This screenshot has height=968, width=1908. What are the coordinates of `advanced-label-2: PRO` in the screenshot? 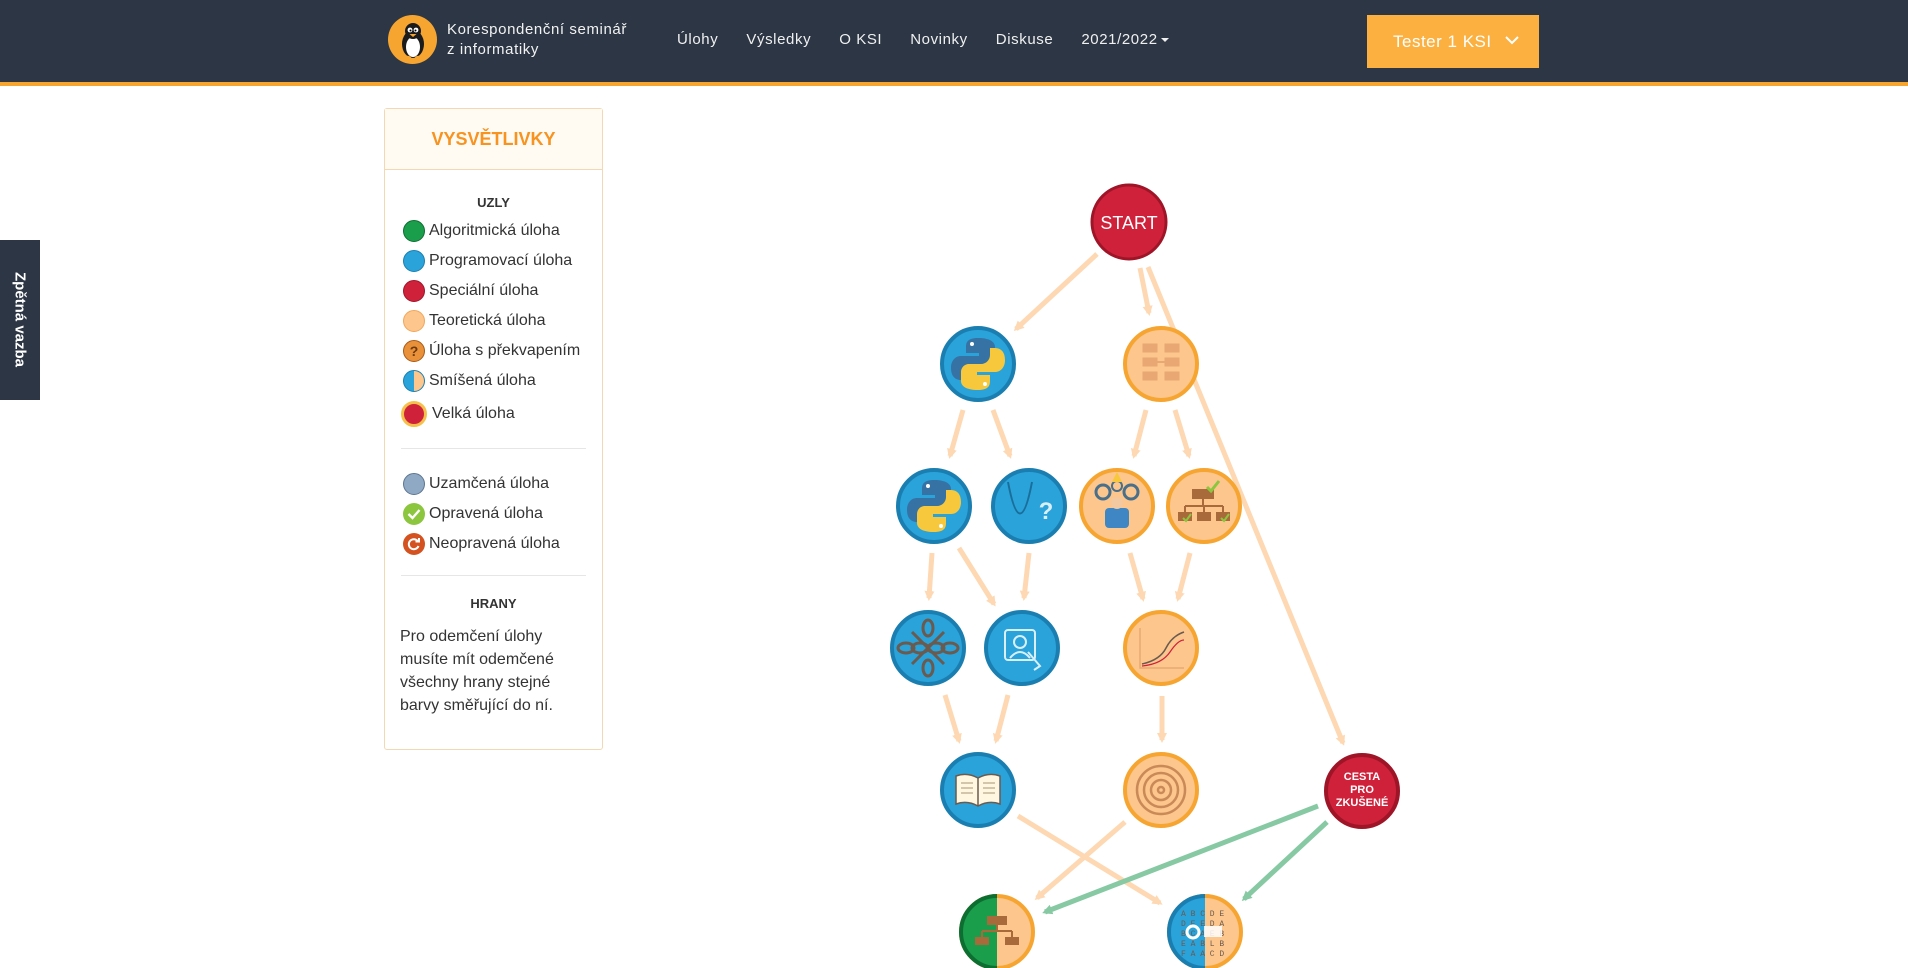 It's located at (1362, 790).